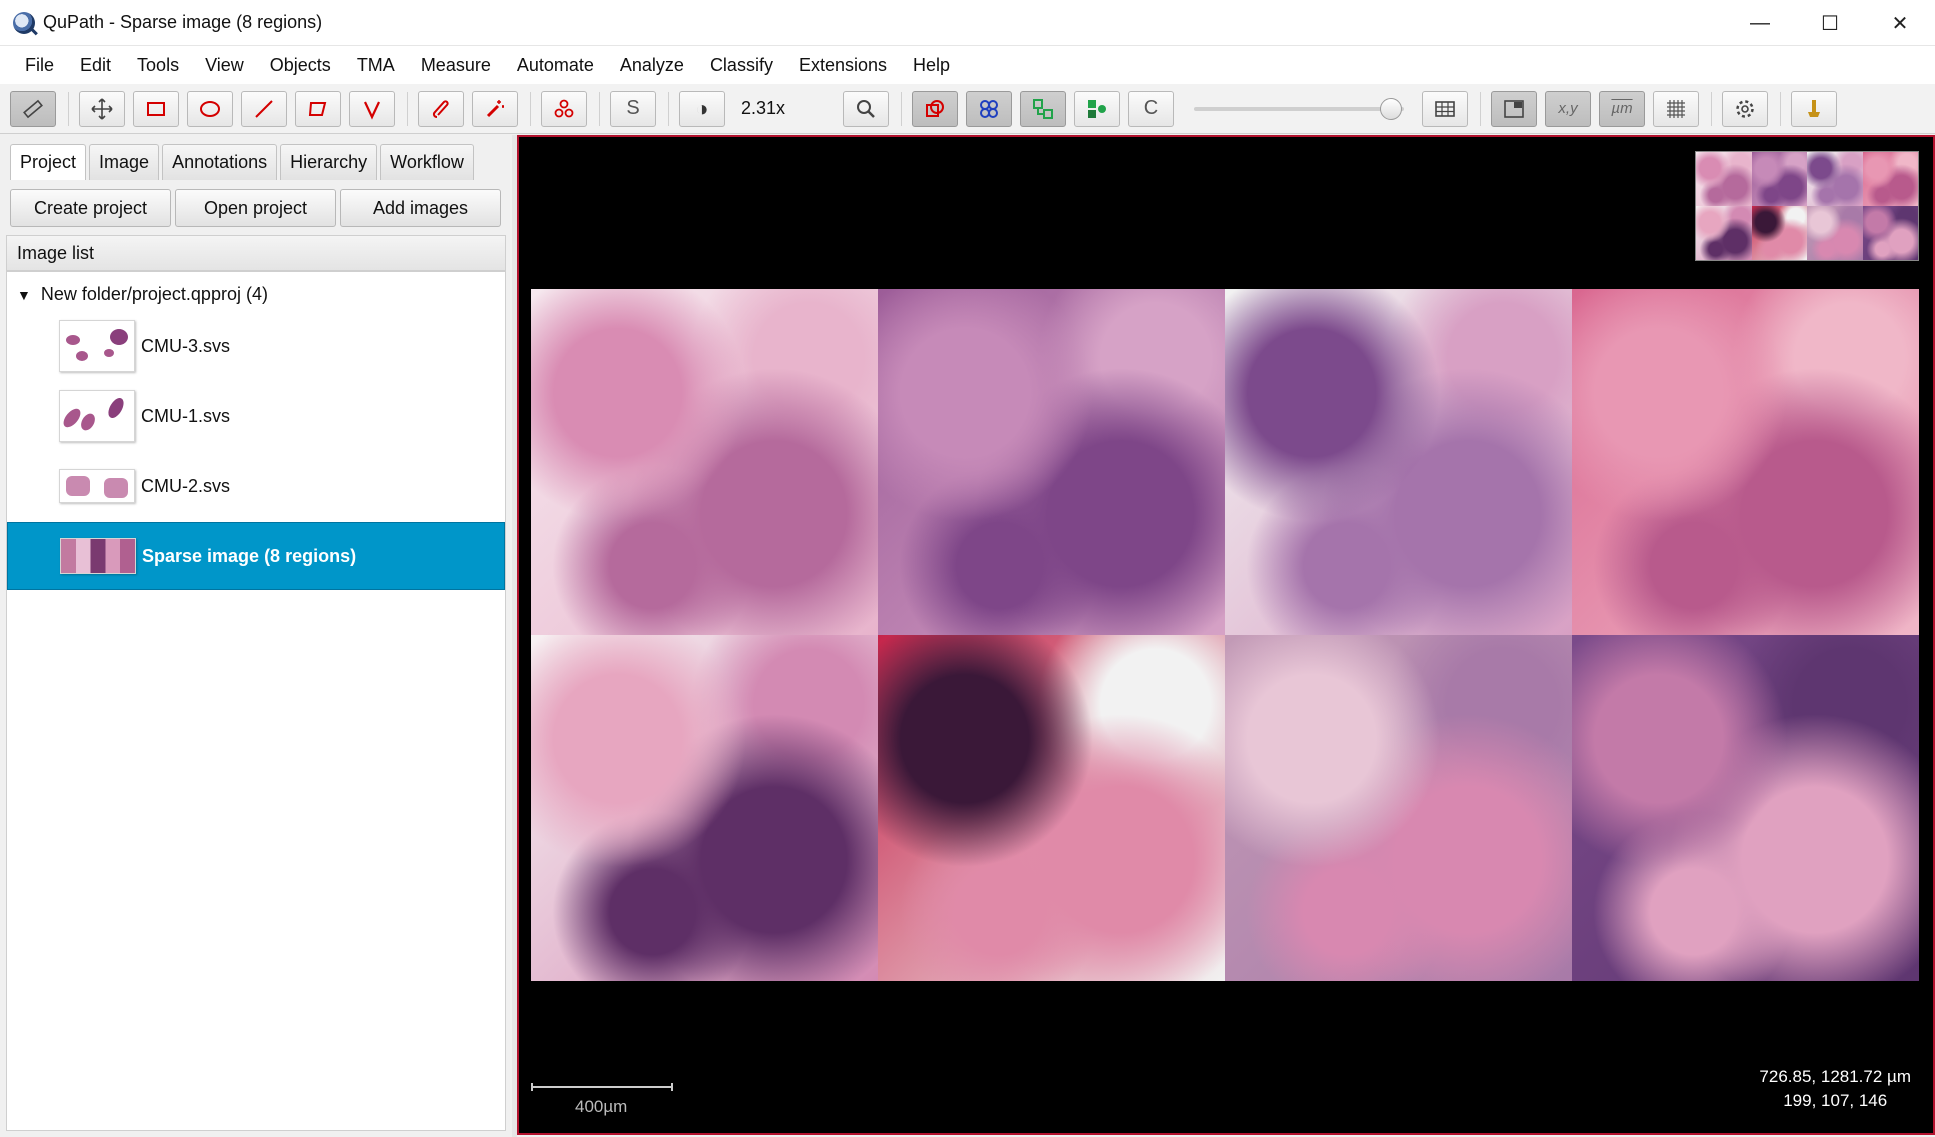 The width and height of the screenshot is (1935, 1137). Describe the element at coordinates (256, 346) in the screenshot. I see `list-item: CMU-3.svs` at that location.